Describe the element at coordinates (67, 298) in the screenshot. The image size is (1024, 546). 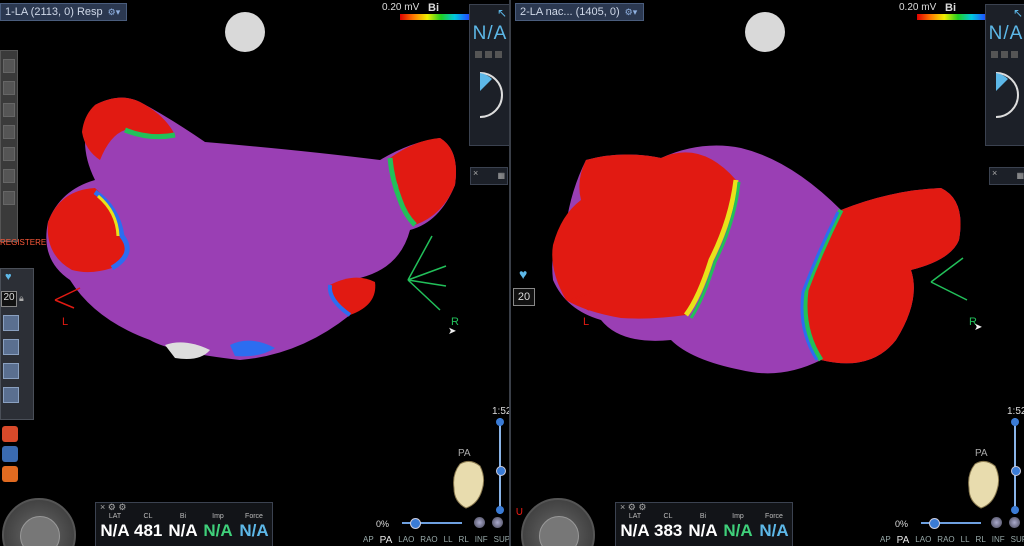
I see `left-orientation-marker` at that location.